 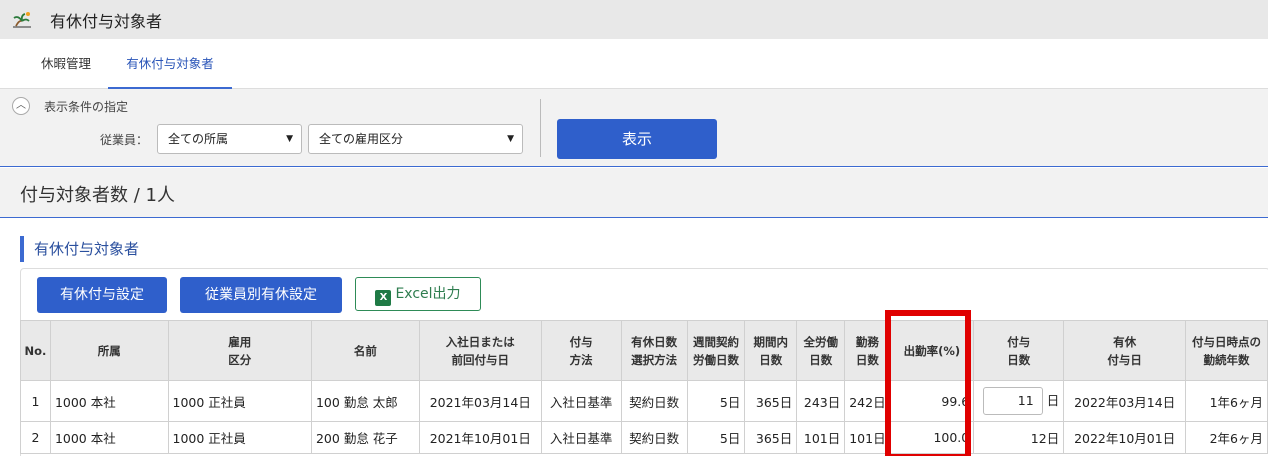 I want to click on employee-settings-button: 従業員別有休設定, so click(x=261, y=295).